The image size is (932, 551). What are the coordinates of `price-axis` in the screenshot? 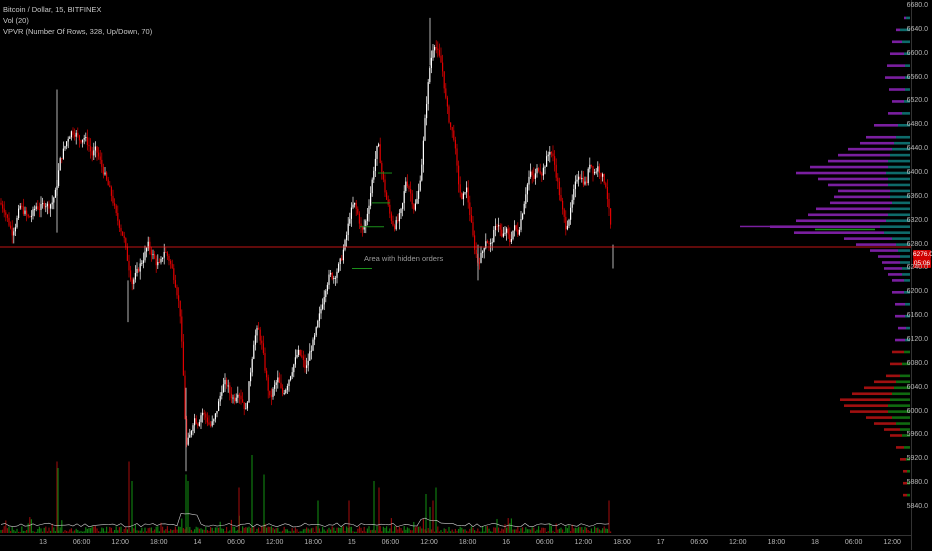 It's located at (921, 275).